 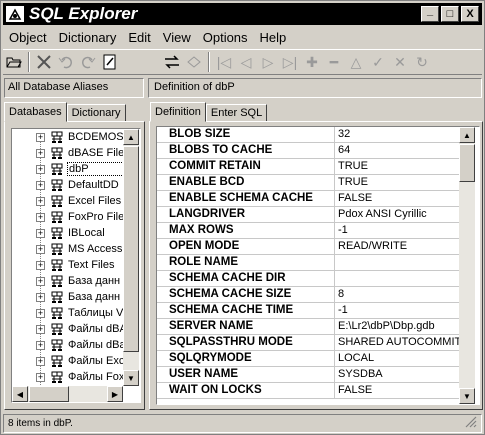 What do you see at coordinates (110, 62) in the screenshot?
I see `edit-object-icon` at bounding box center [110, 62].